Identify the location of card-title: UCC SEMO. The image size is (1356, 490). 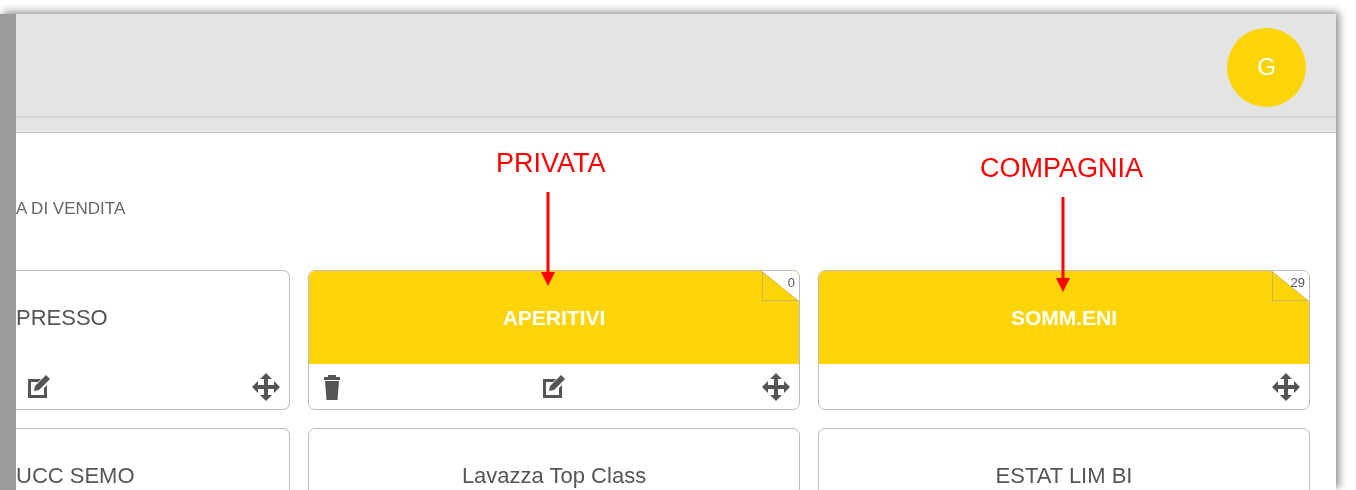
(75, 475).